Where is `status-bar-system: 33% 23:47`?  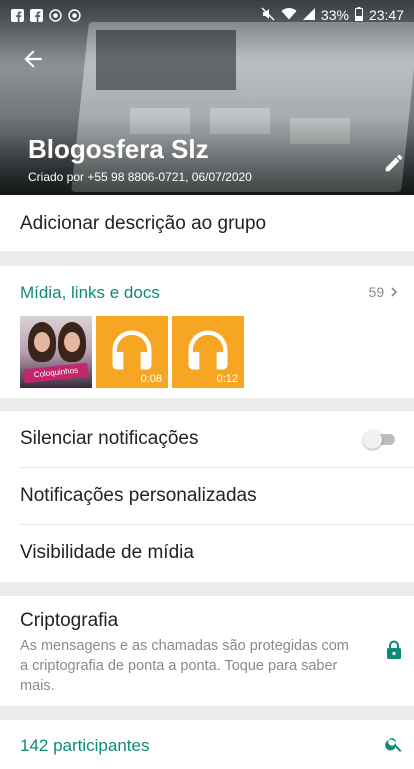
status-bar-system: 33% 23:47 is located at coordinates (332, 15).